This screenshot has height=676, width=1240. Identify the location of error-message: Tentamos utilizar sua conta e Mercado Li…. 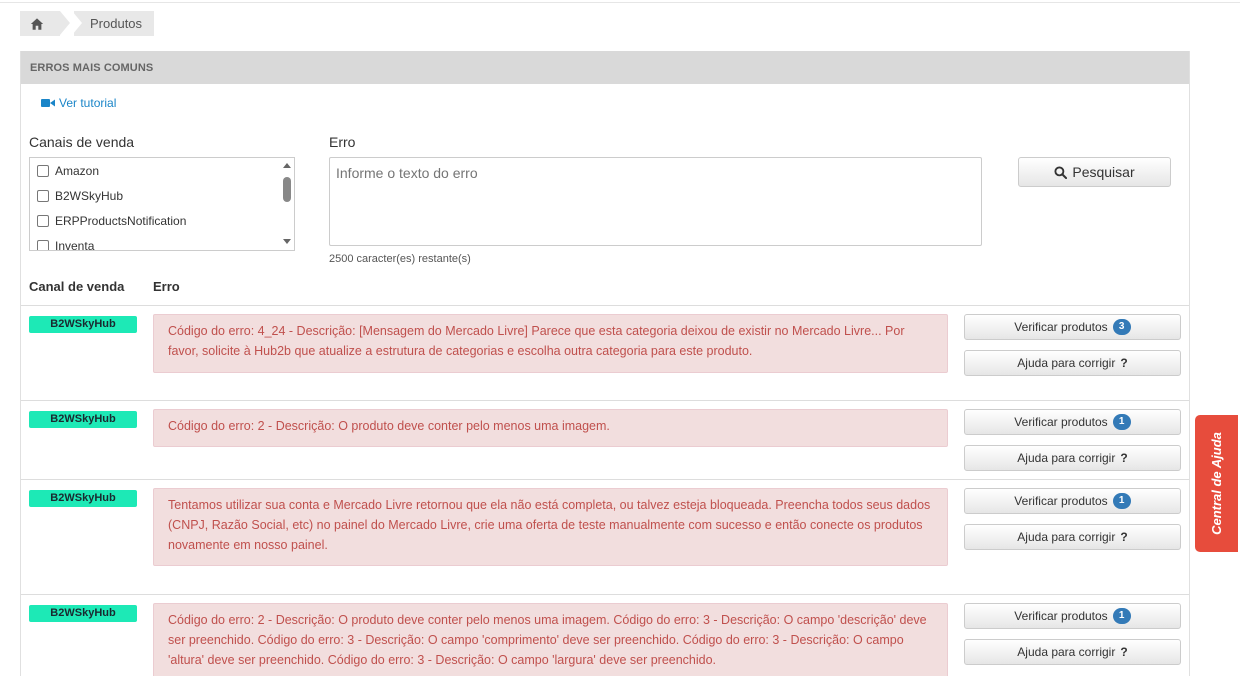
(550, 527).